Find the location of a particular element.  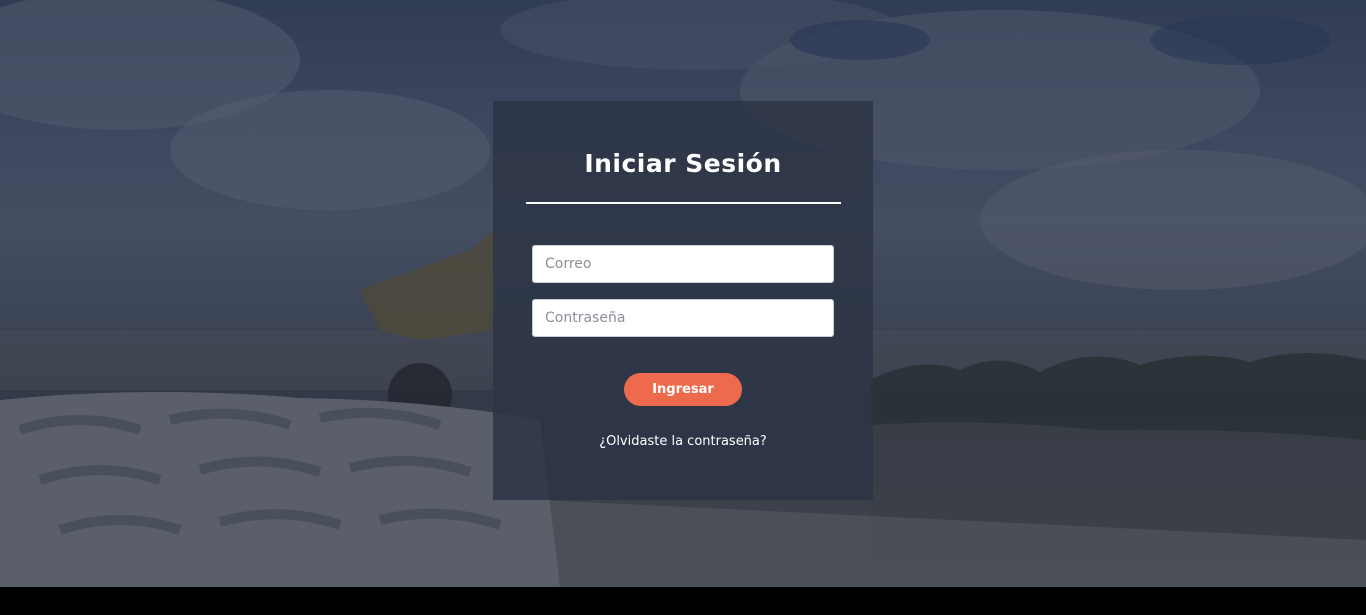

password-field is located at coordinates (683, 318).